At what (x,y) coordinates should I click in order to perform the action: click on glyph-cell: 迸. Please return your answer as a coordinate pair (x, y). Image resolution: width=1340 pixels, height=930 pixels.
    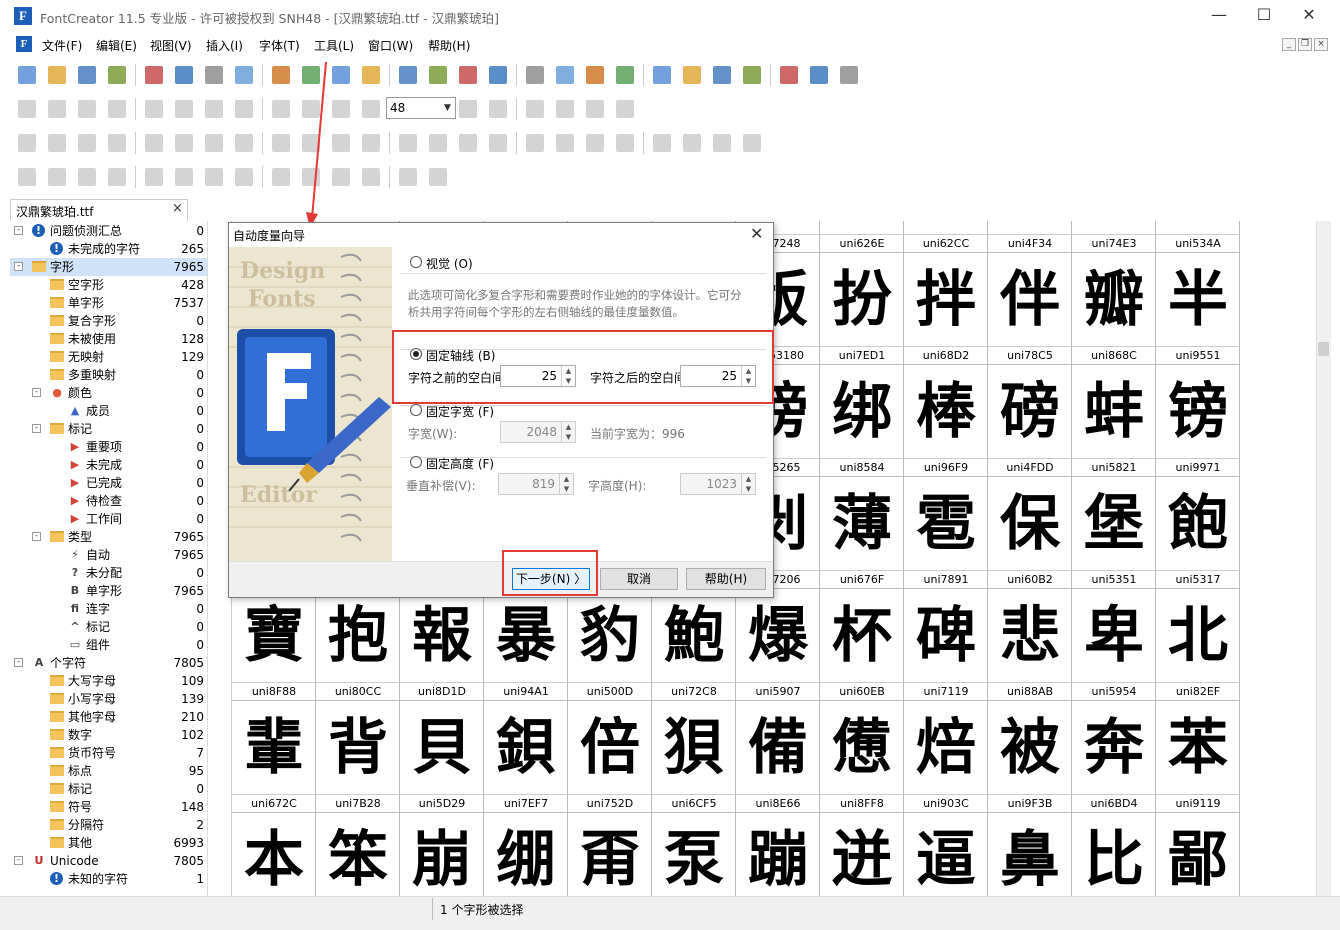
    Looking at the image, I should click on (862, 854).